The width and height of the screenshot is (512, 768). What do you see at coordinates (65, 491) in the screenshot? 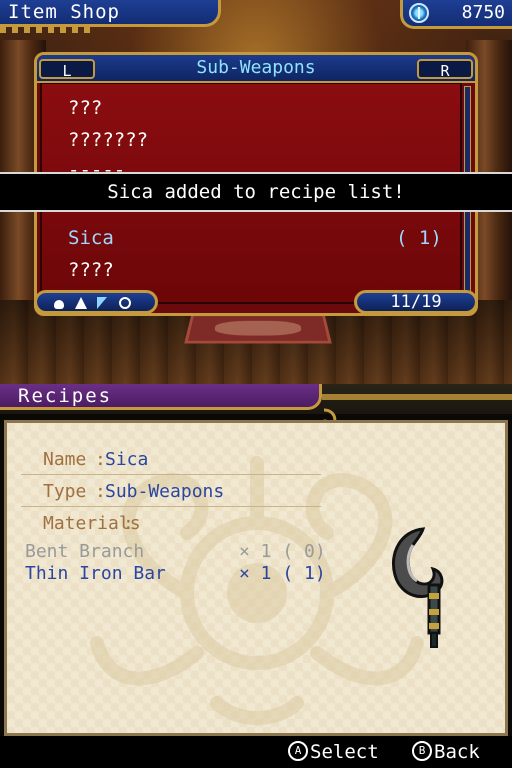
I see `type-label: Type` at bounding box center [65, 491].